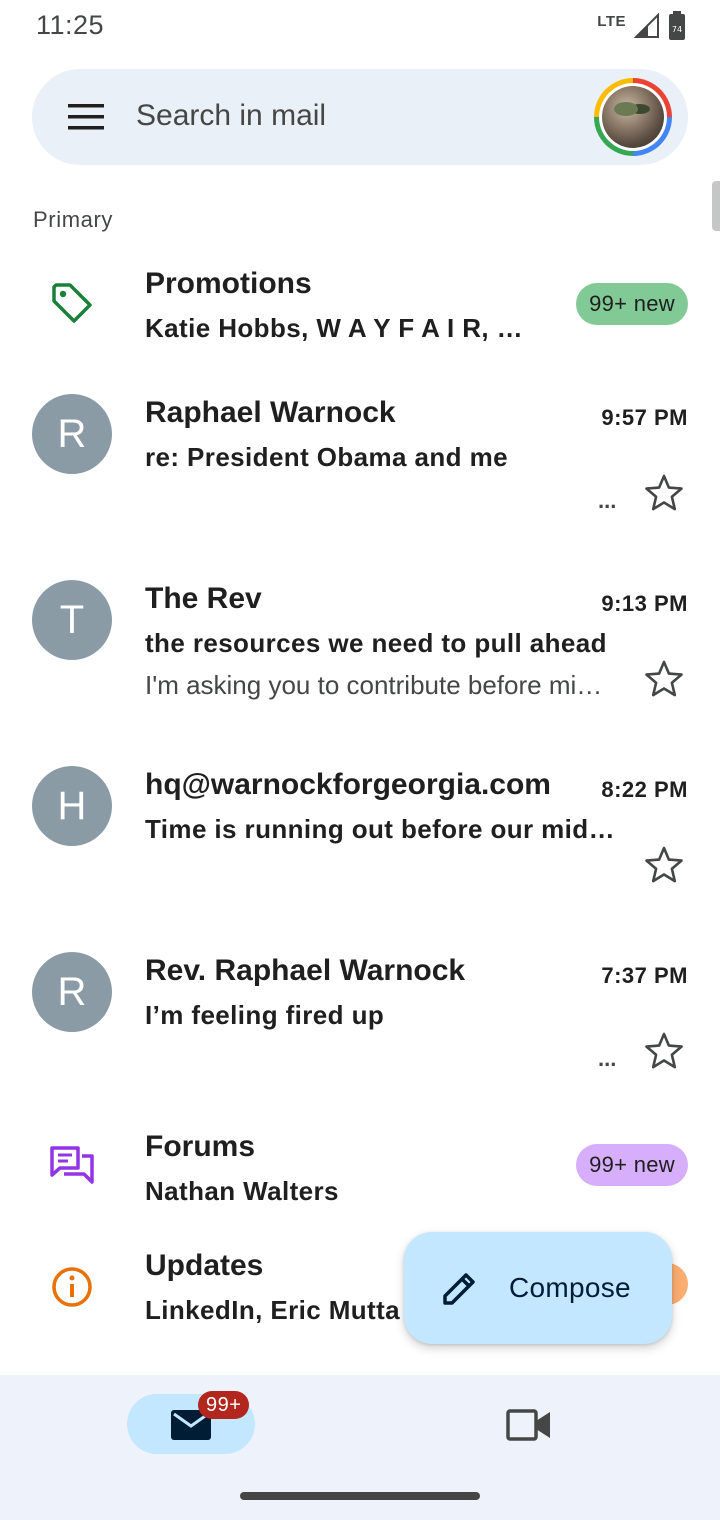 The height and width of the screenshot is (1520, 720). I want to click on email-subject: the resources we need to pull ahead, so click(376, 643).